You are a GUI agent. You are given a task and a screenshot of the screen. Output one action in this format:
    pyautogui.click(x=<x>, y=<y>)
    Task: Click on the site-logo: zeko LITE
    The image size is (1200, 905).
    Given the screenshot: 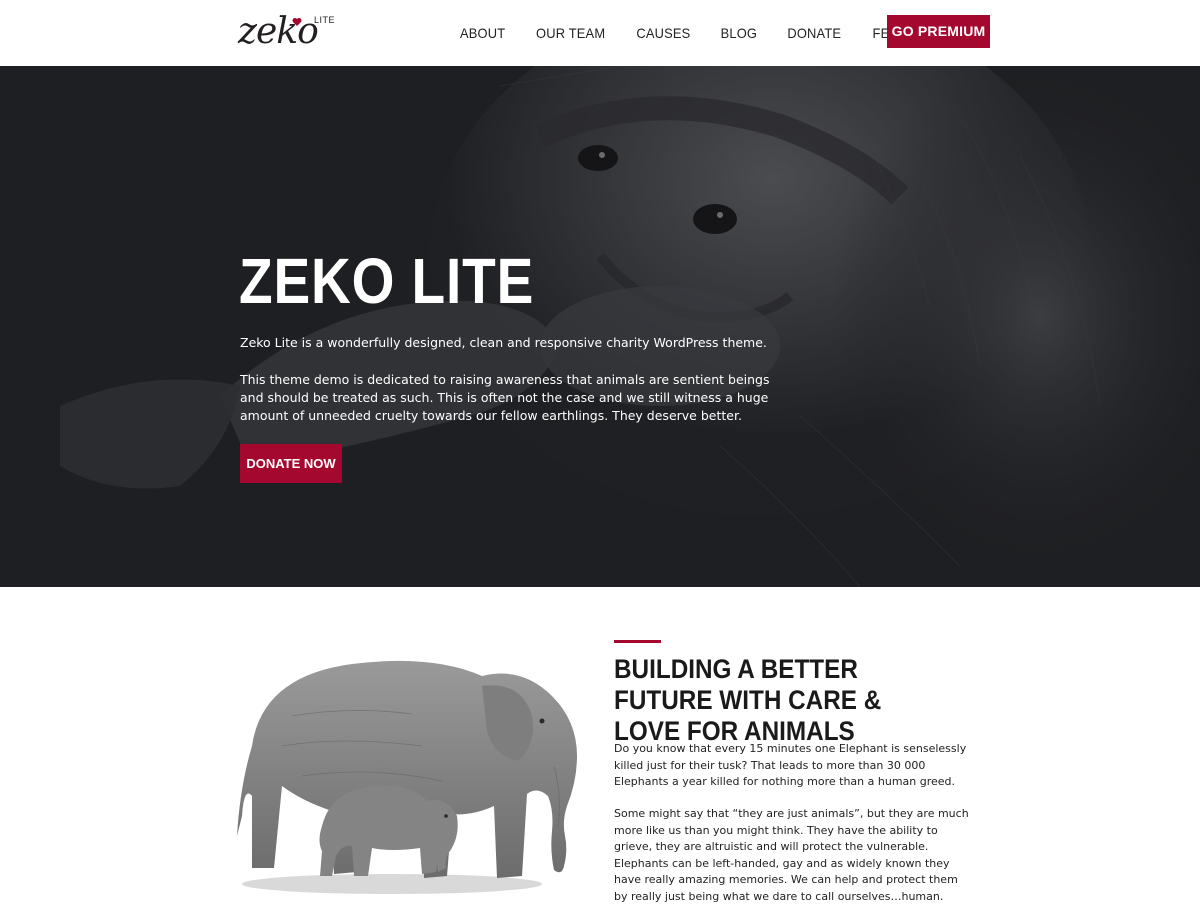 What is the action you would take?
    pyautogui.click(x=288, y=32)
    